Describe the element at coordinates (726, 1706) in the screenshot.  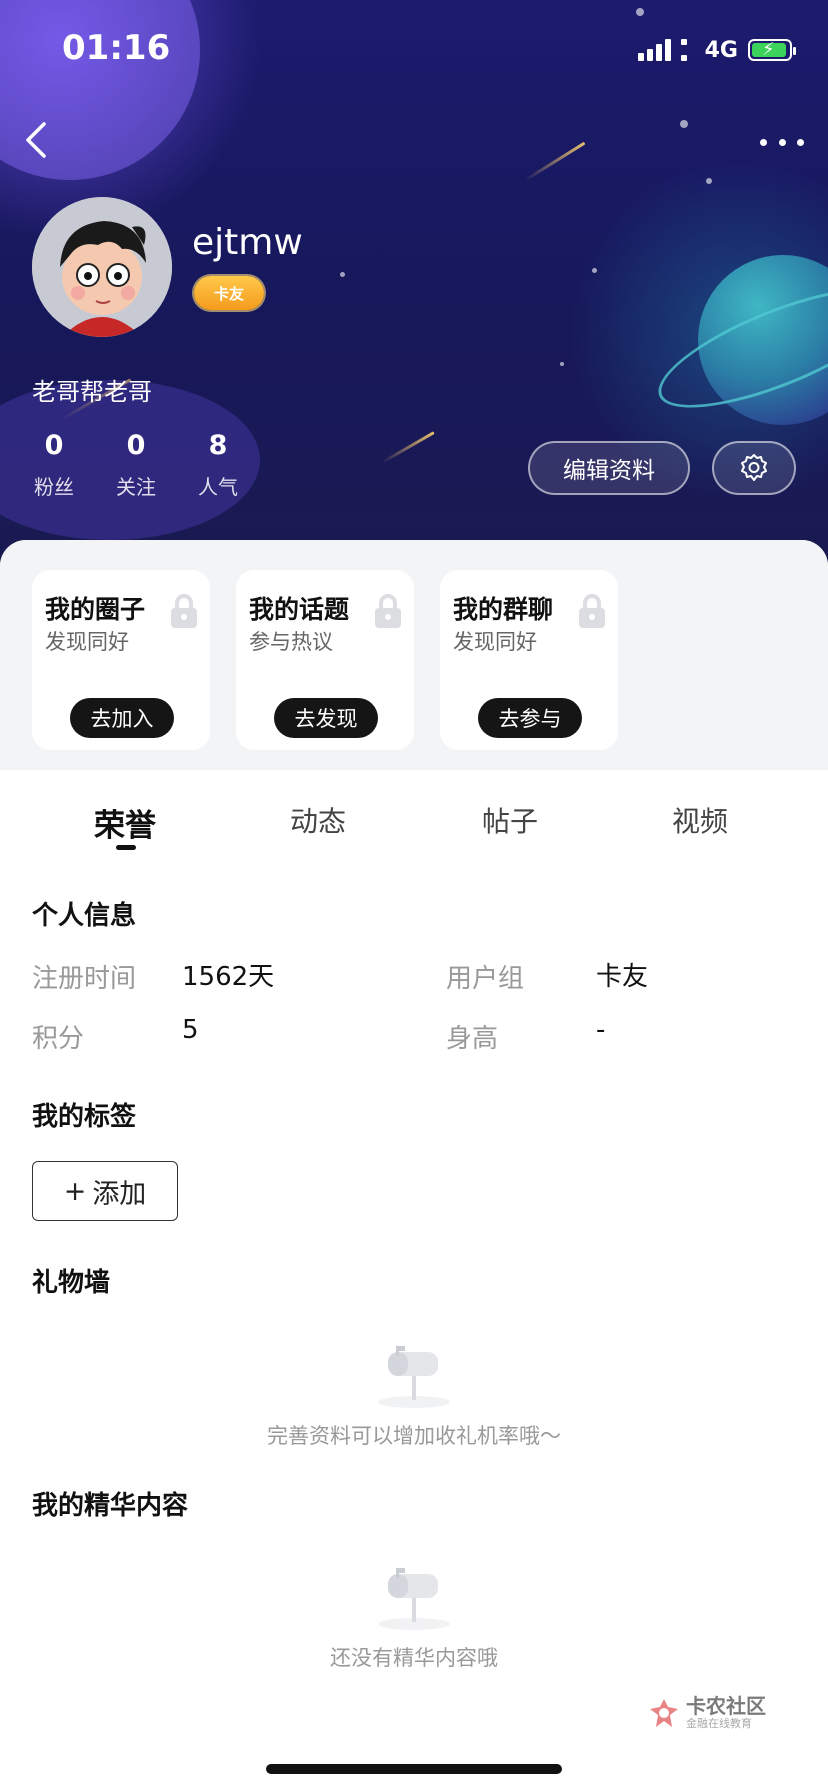
I see `watermark-title: 卡农社区` at that location.